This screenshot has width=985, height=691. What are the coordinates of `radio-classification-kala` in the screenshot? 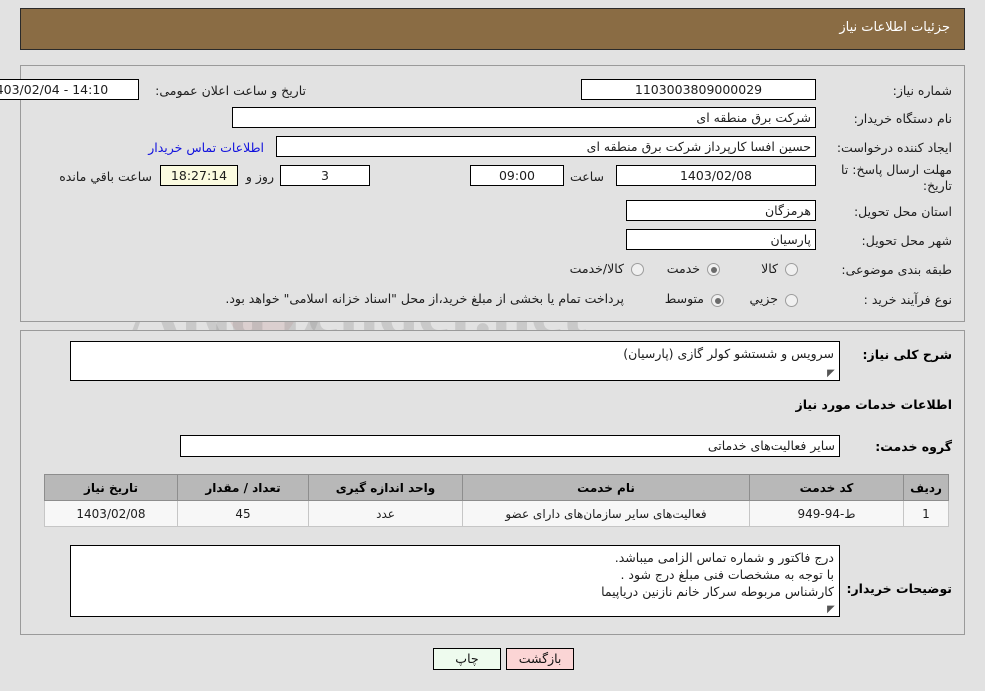 It's located at (791, 269).